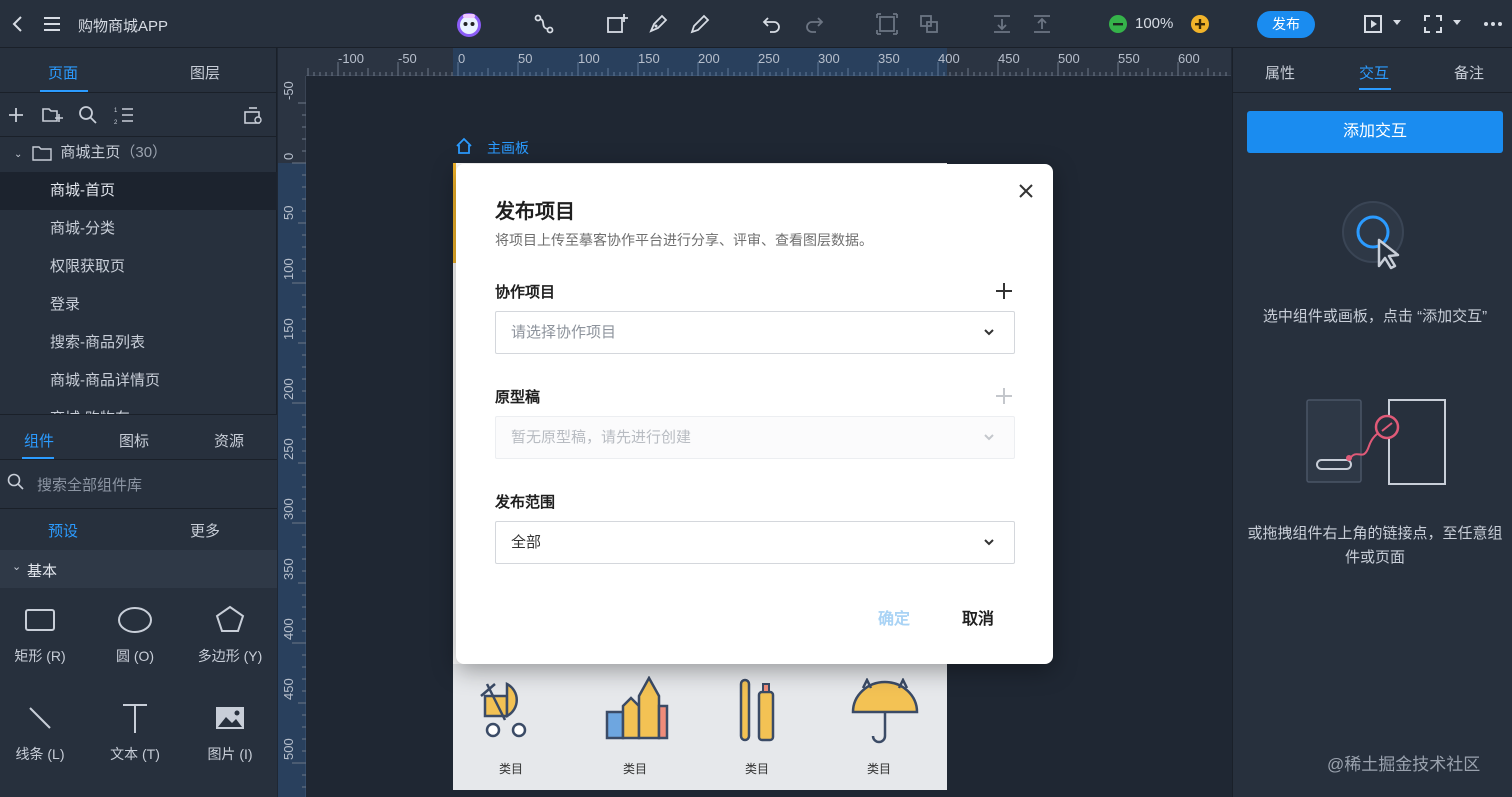 The width and height of the screenshot is (1512, 797). Describe the element at coordinates (929, 24) in the screenshot. I see `ungroup-icon` at that location.